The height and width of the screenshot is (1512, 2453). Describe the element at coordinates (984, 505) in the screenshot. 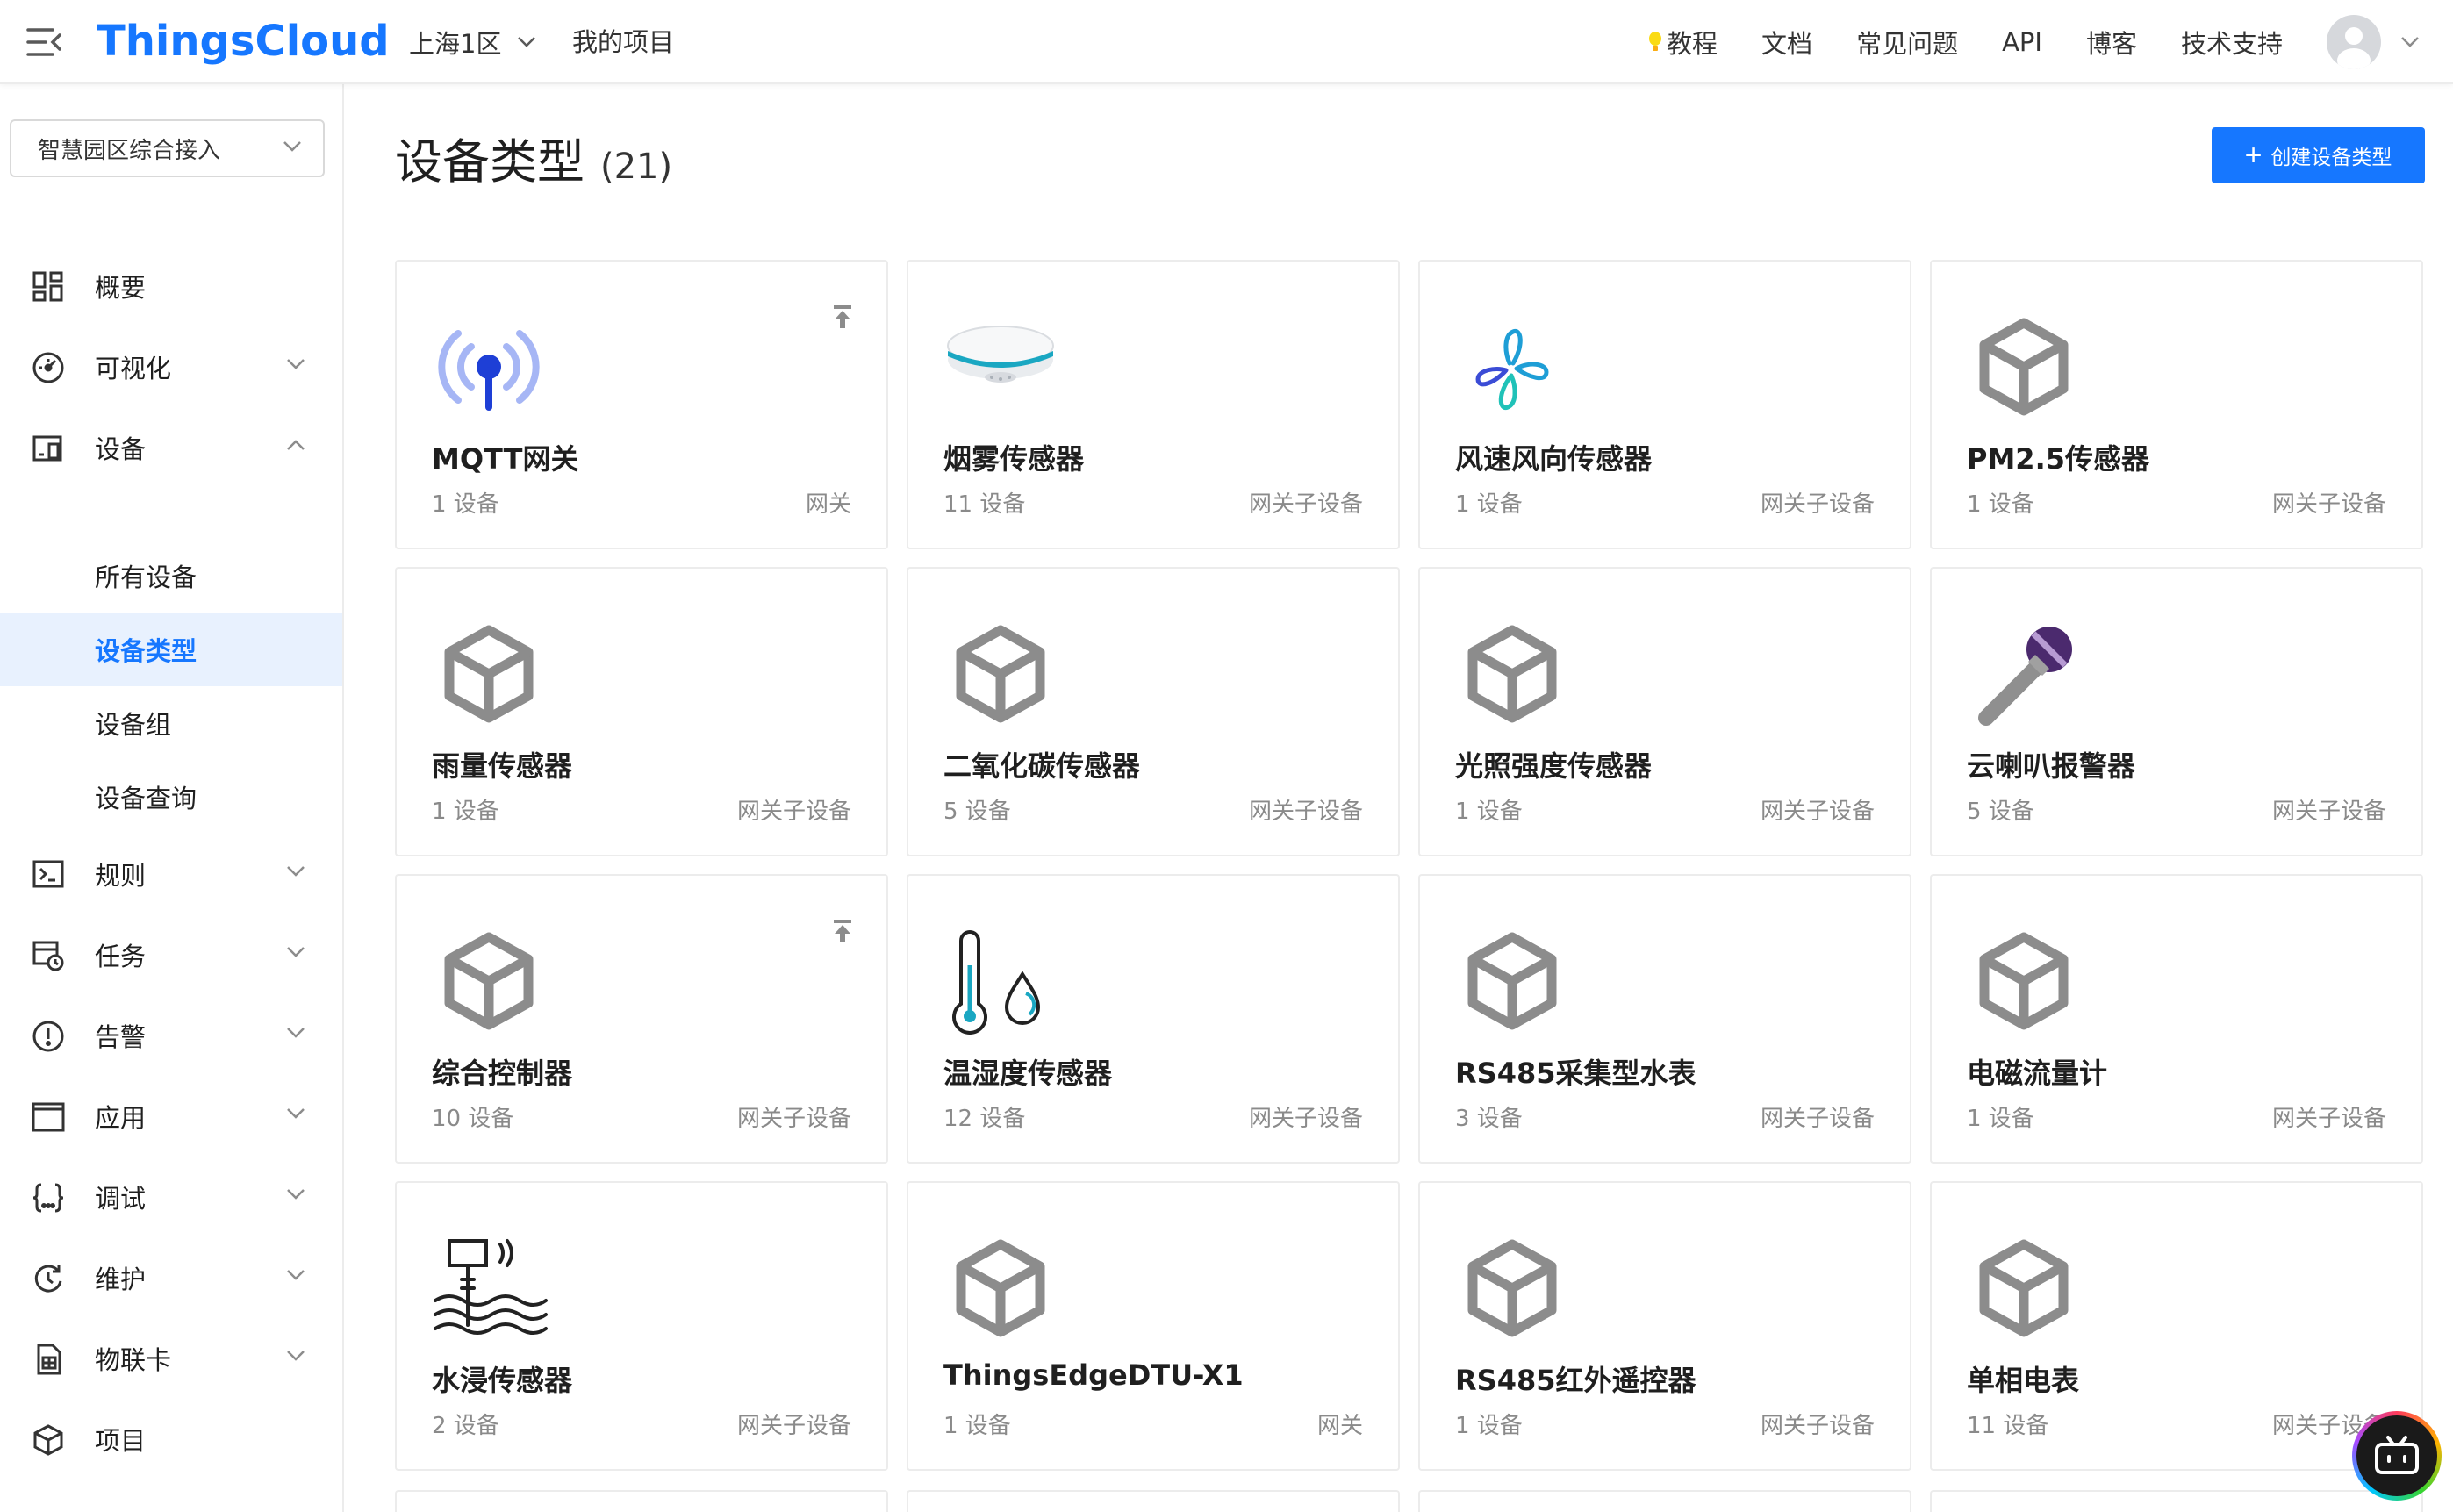

I see `device-count: 11 设备` at that location.